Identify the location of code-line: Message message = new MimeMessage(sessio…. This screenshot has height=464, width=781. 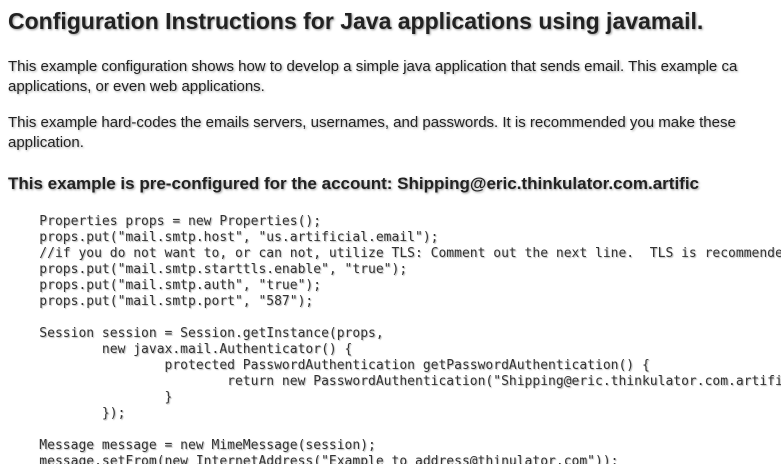
(192, 445).